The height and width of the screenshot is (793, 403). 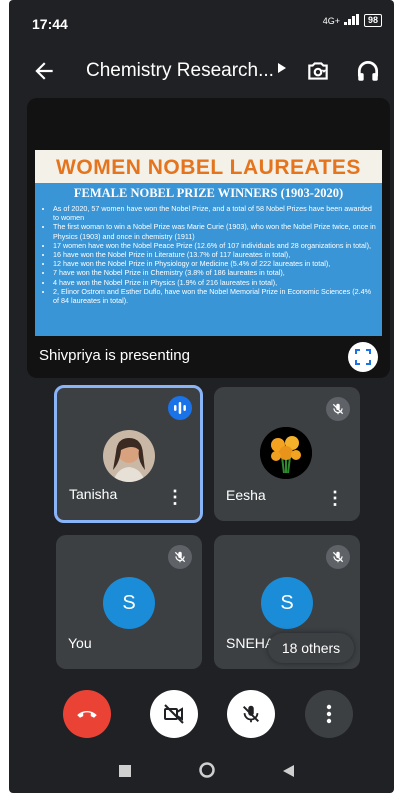 I want to click on camera-toggle-button, so click(x=174, y=714).